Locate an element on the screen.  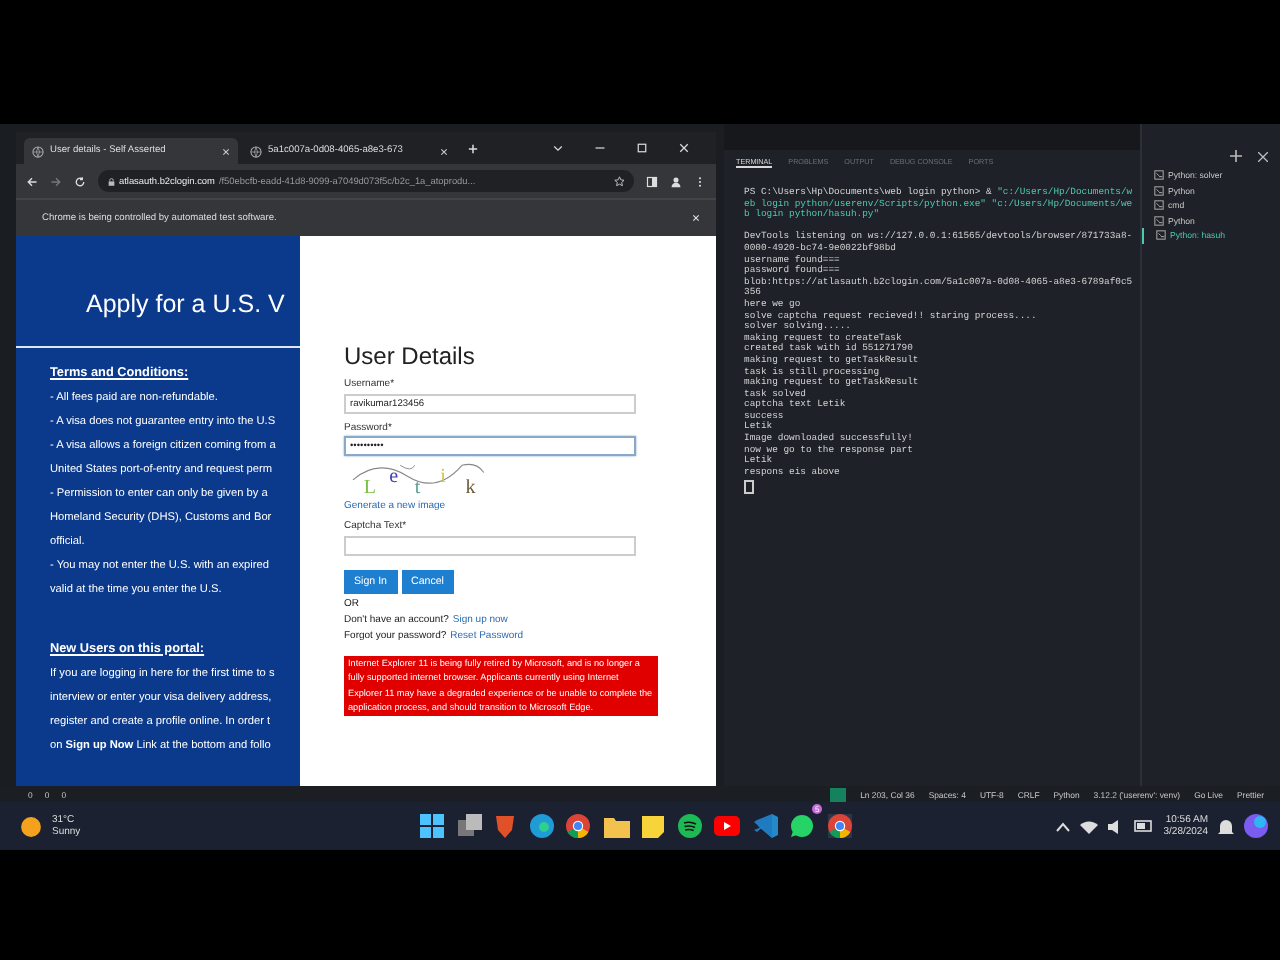
banner-title: Apply for a U.S. V is located at coordinates (186, 304).